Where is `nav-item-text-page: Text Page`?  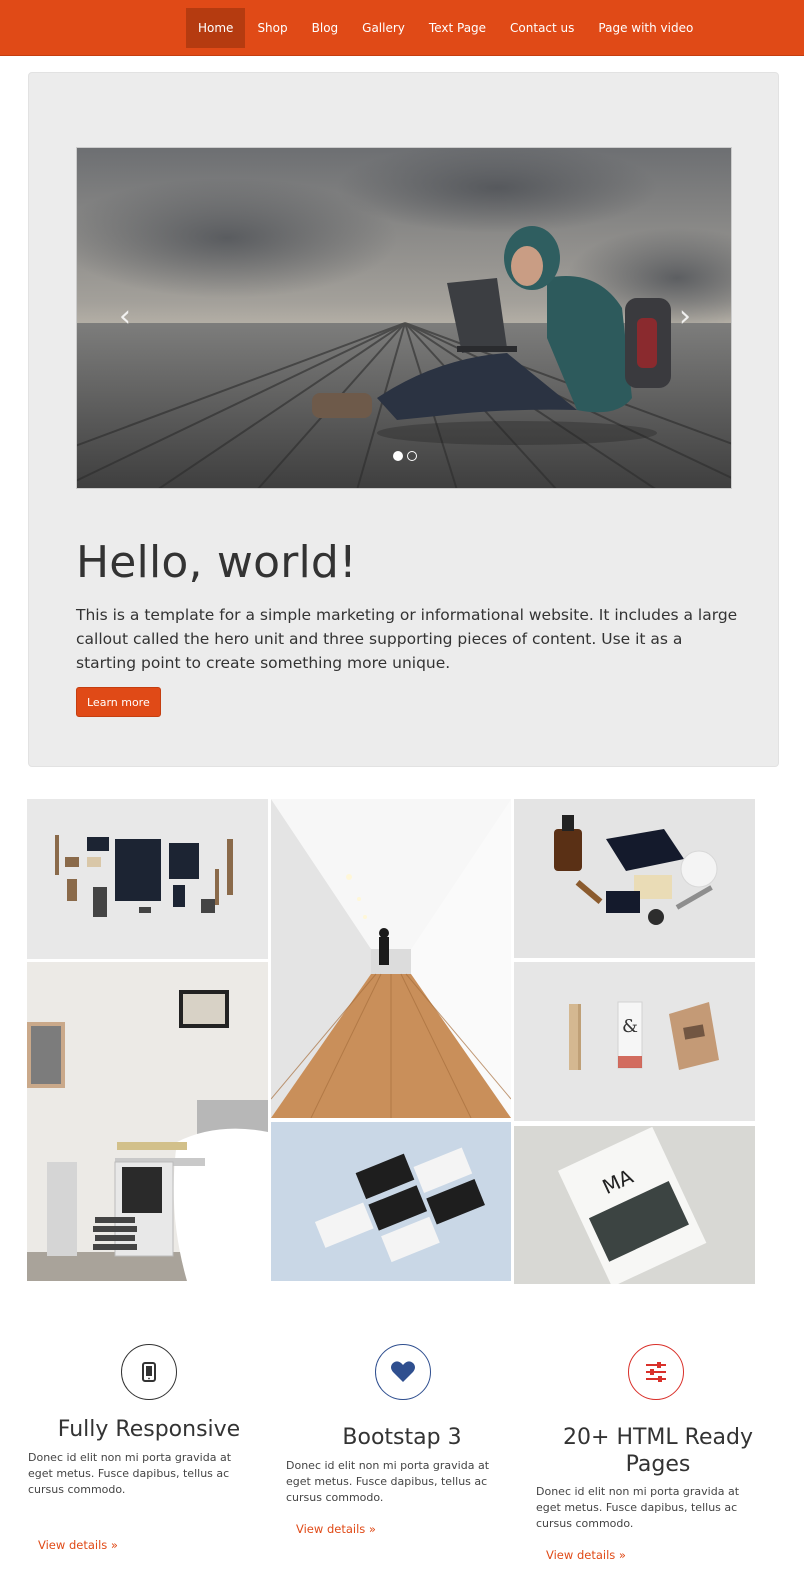 nav-item-text-page: Text Page is located at coordinates (457, 28).